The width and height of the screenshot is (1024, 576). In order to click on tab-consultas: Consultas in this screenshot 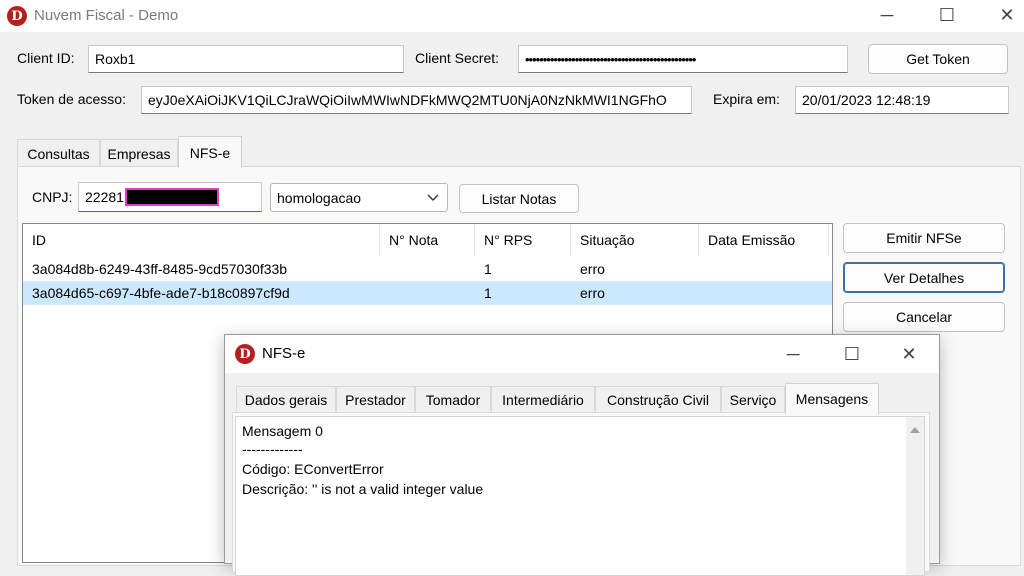, I will do `click(58, 153)`.